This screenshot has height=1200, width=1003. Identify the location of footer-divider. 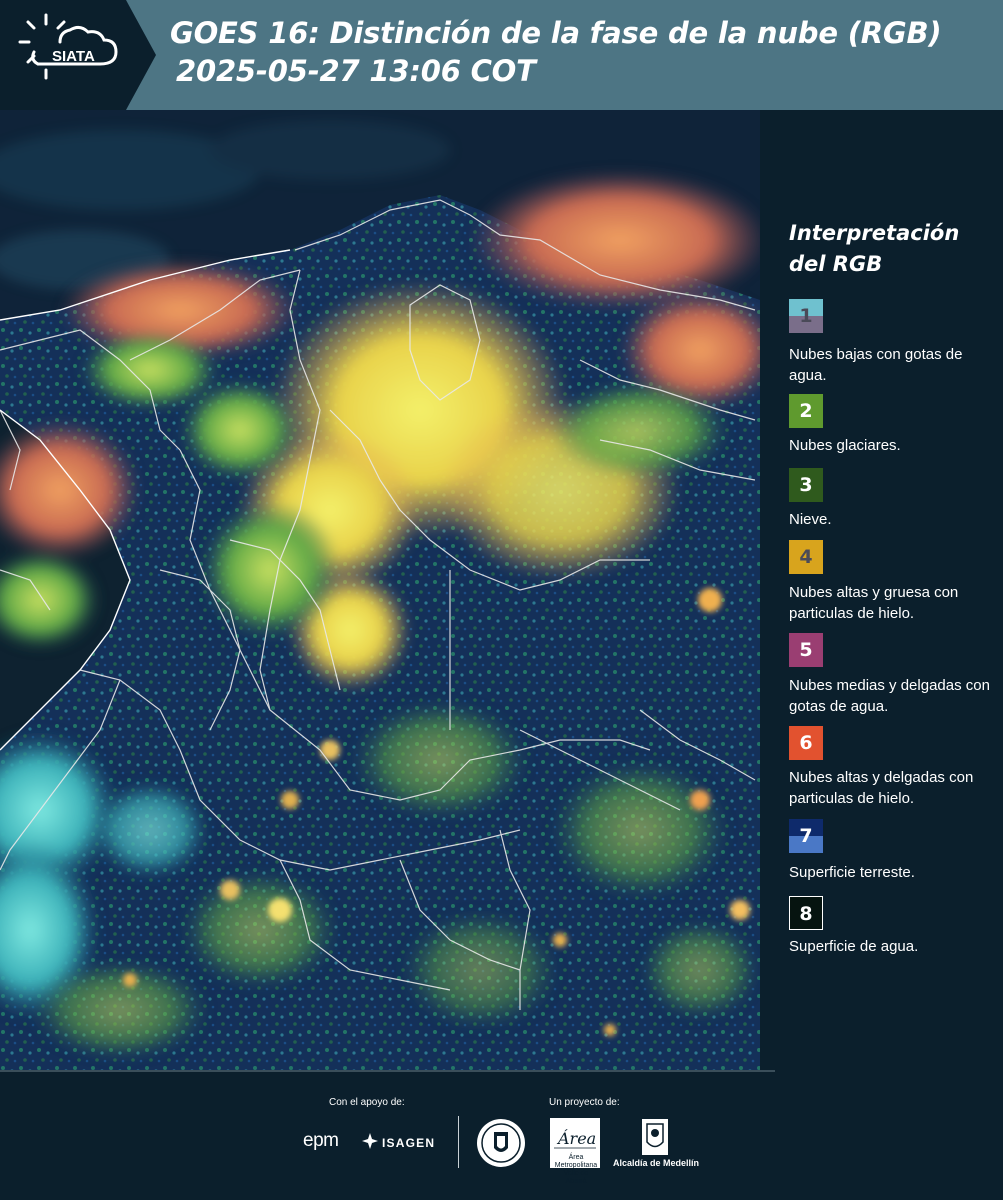
(387, 1071).